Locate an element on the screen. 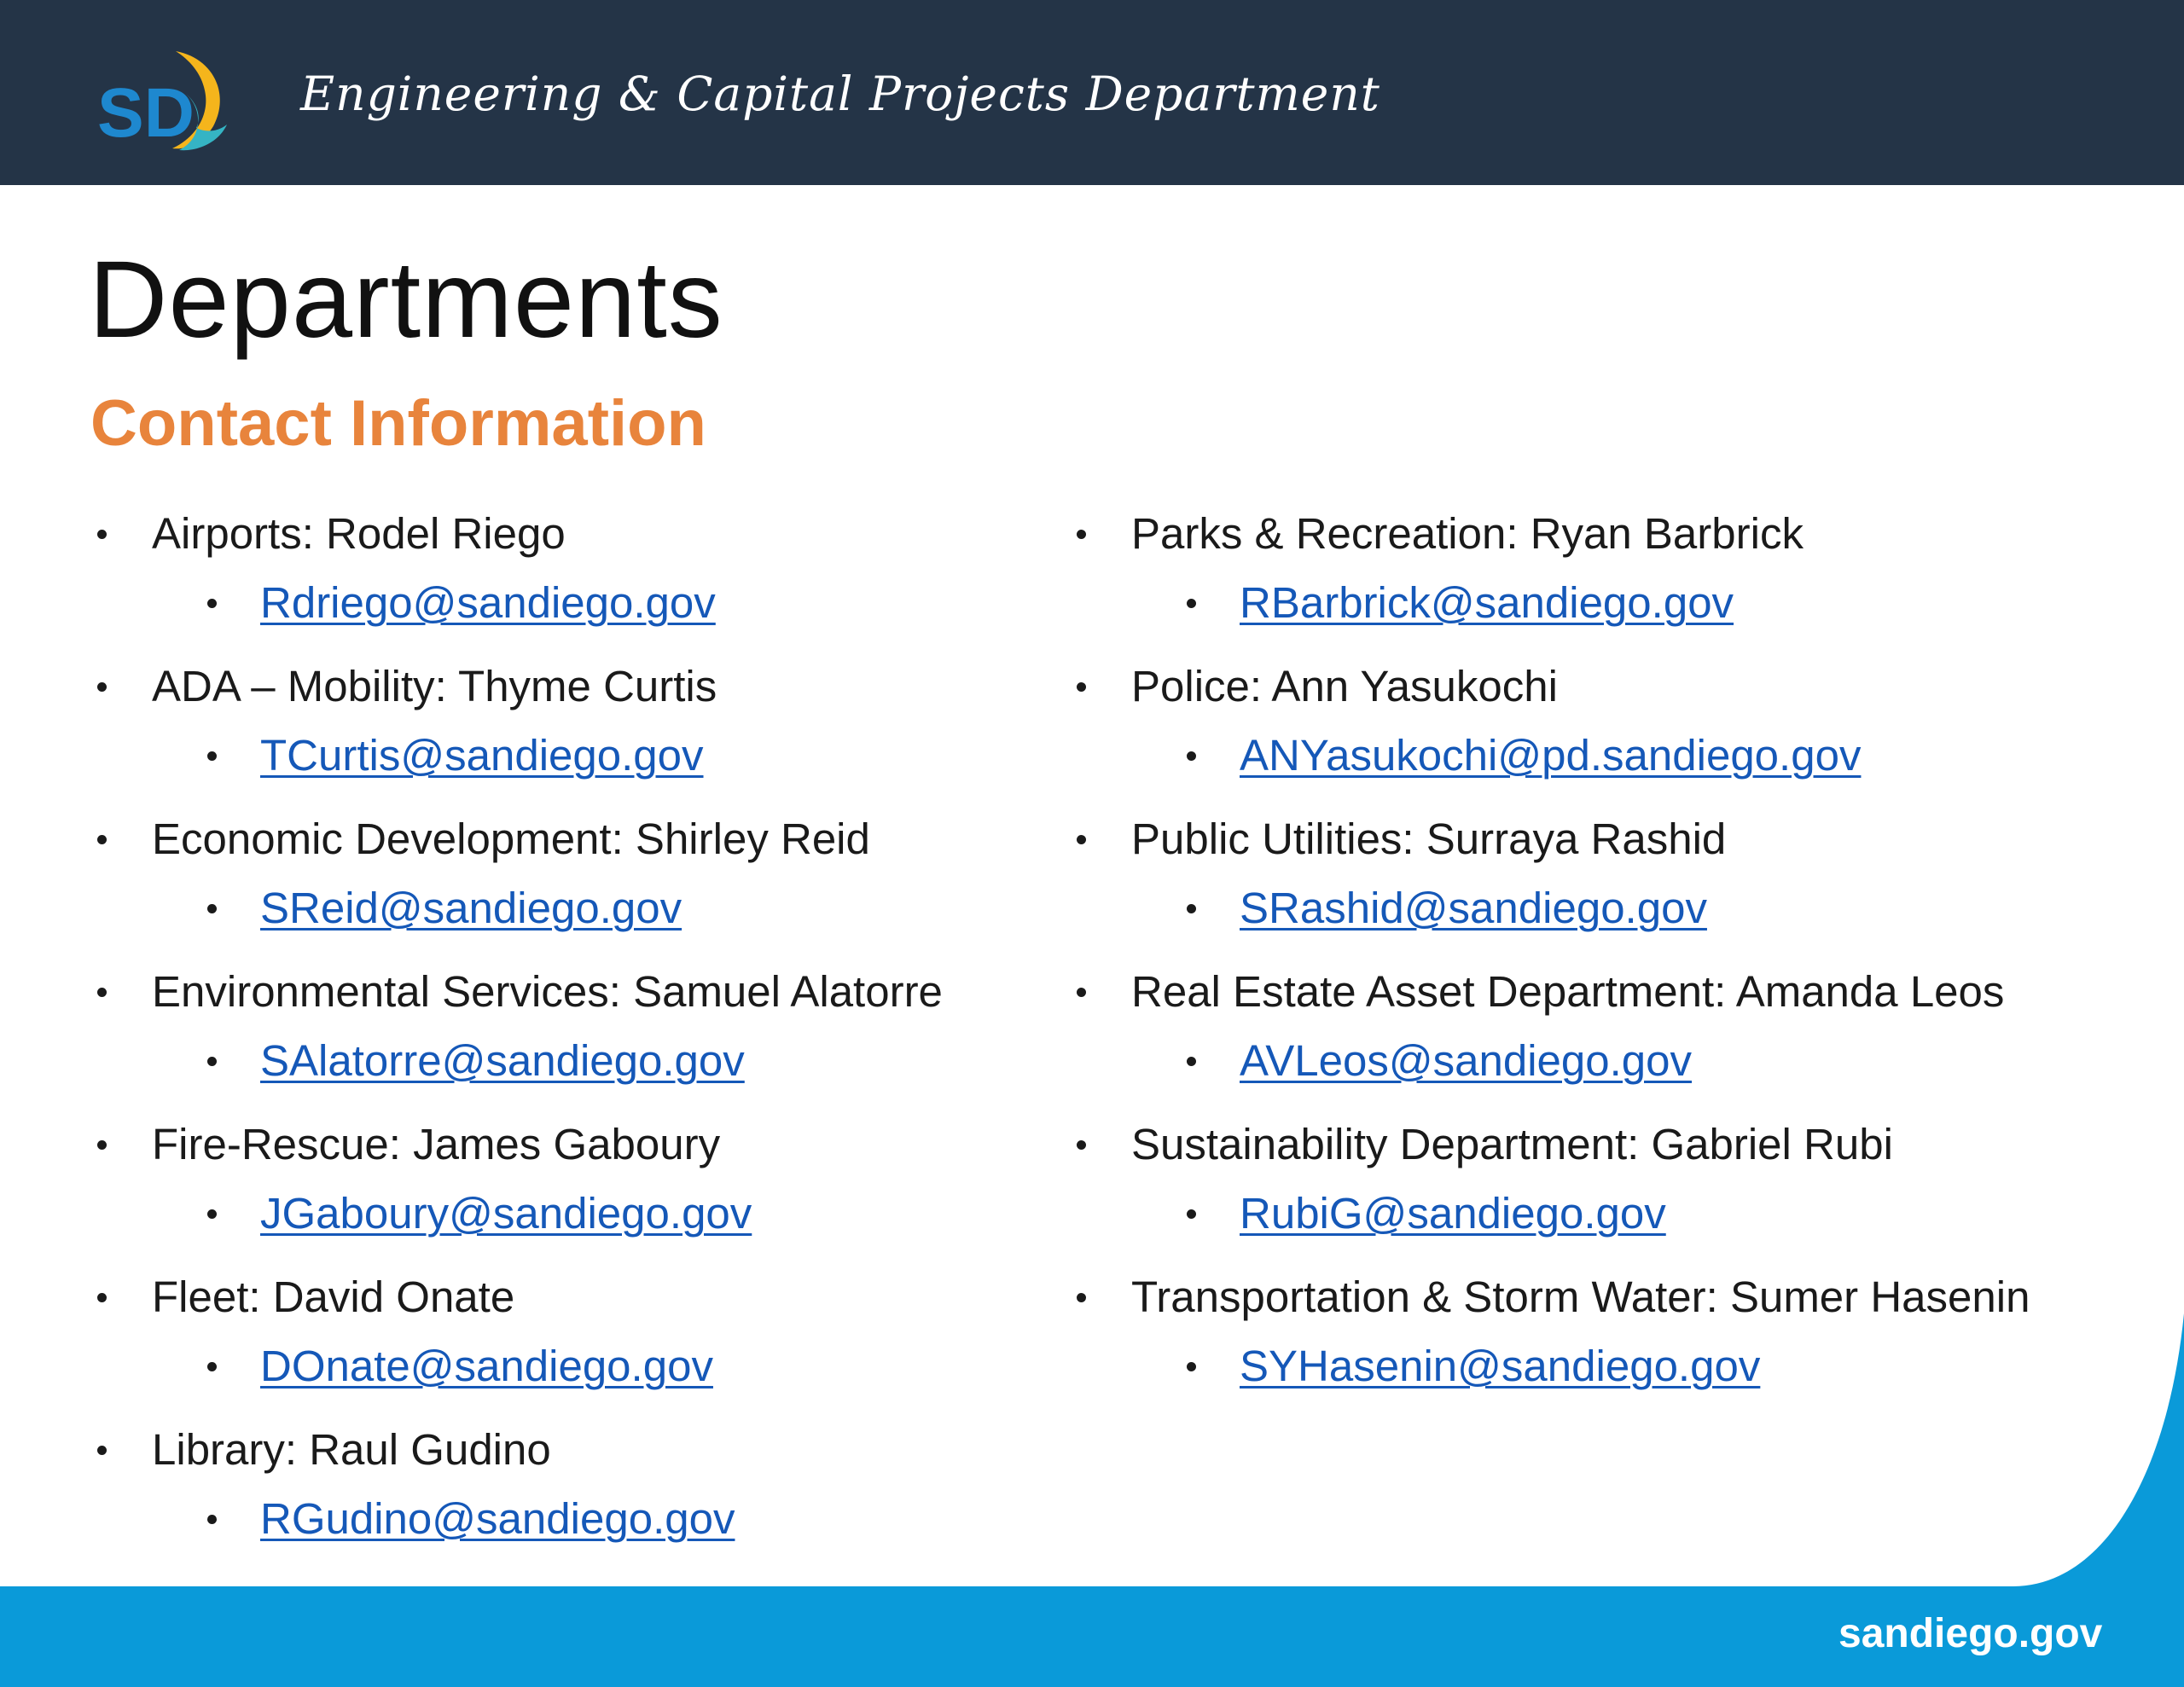 The width and height of the screenshot is (2184, 1687). email-line: RGudino@sandiego.gov is located at coordinates (497, 1519).